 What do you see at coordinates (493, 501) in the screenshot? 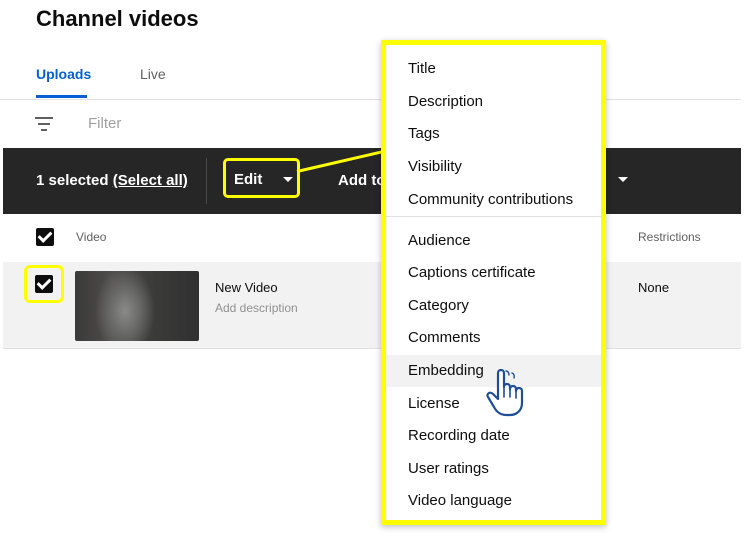
I see `menu-item-video-language: Video language` at bounding box center [493, 501].